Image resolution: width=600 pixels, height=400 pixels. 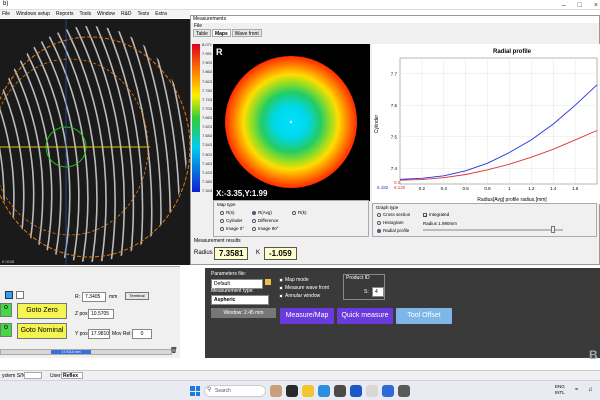 I want to click on map-svg: R X:-3.35,Y:1.99, so click(x=286, y=122).